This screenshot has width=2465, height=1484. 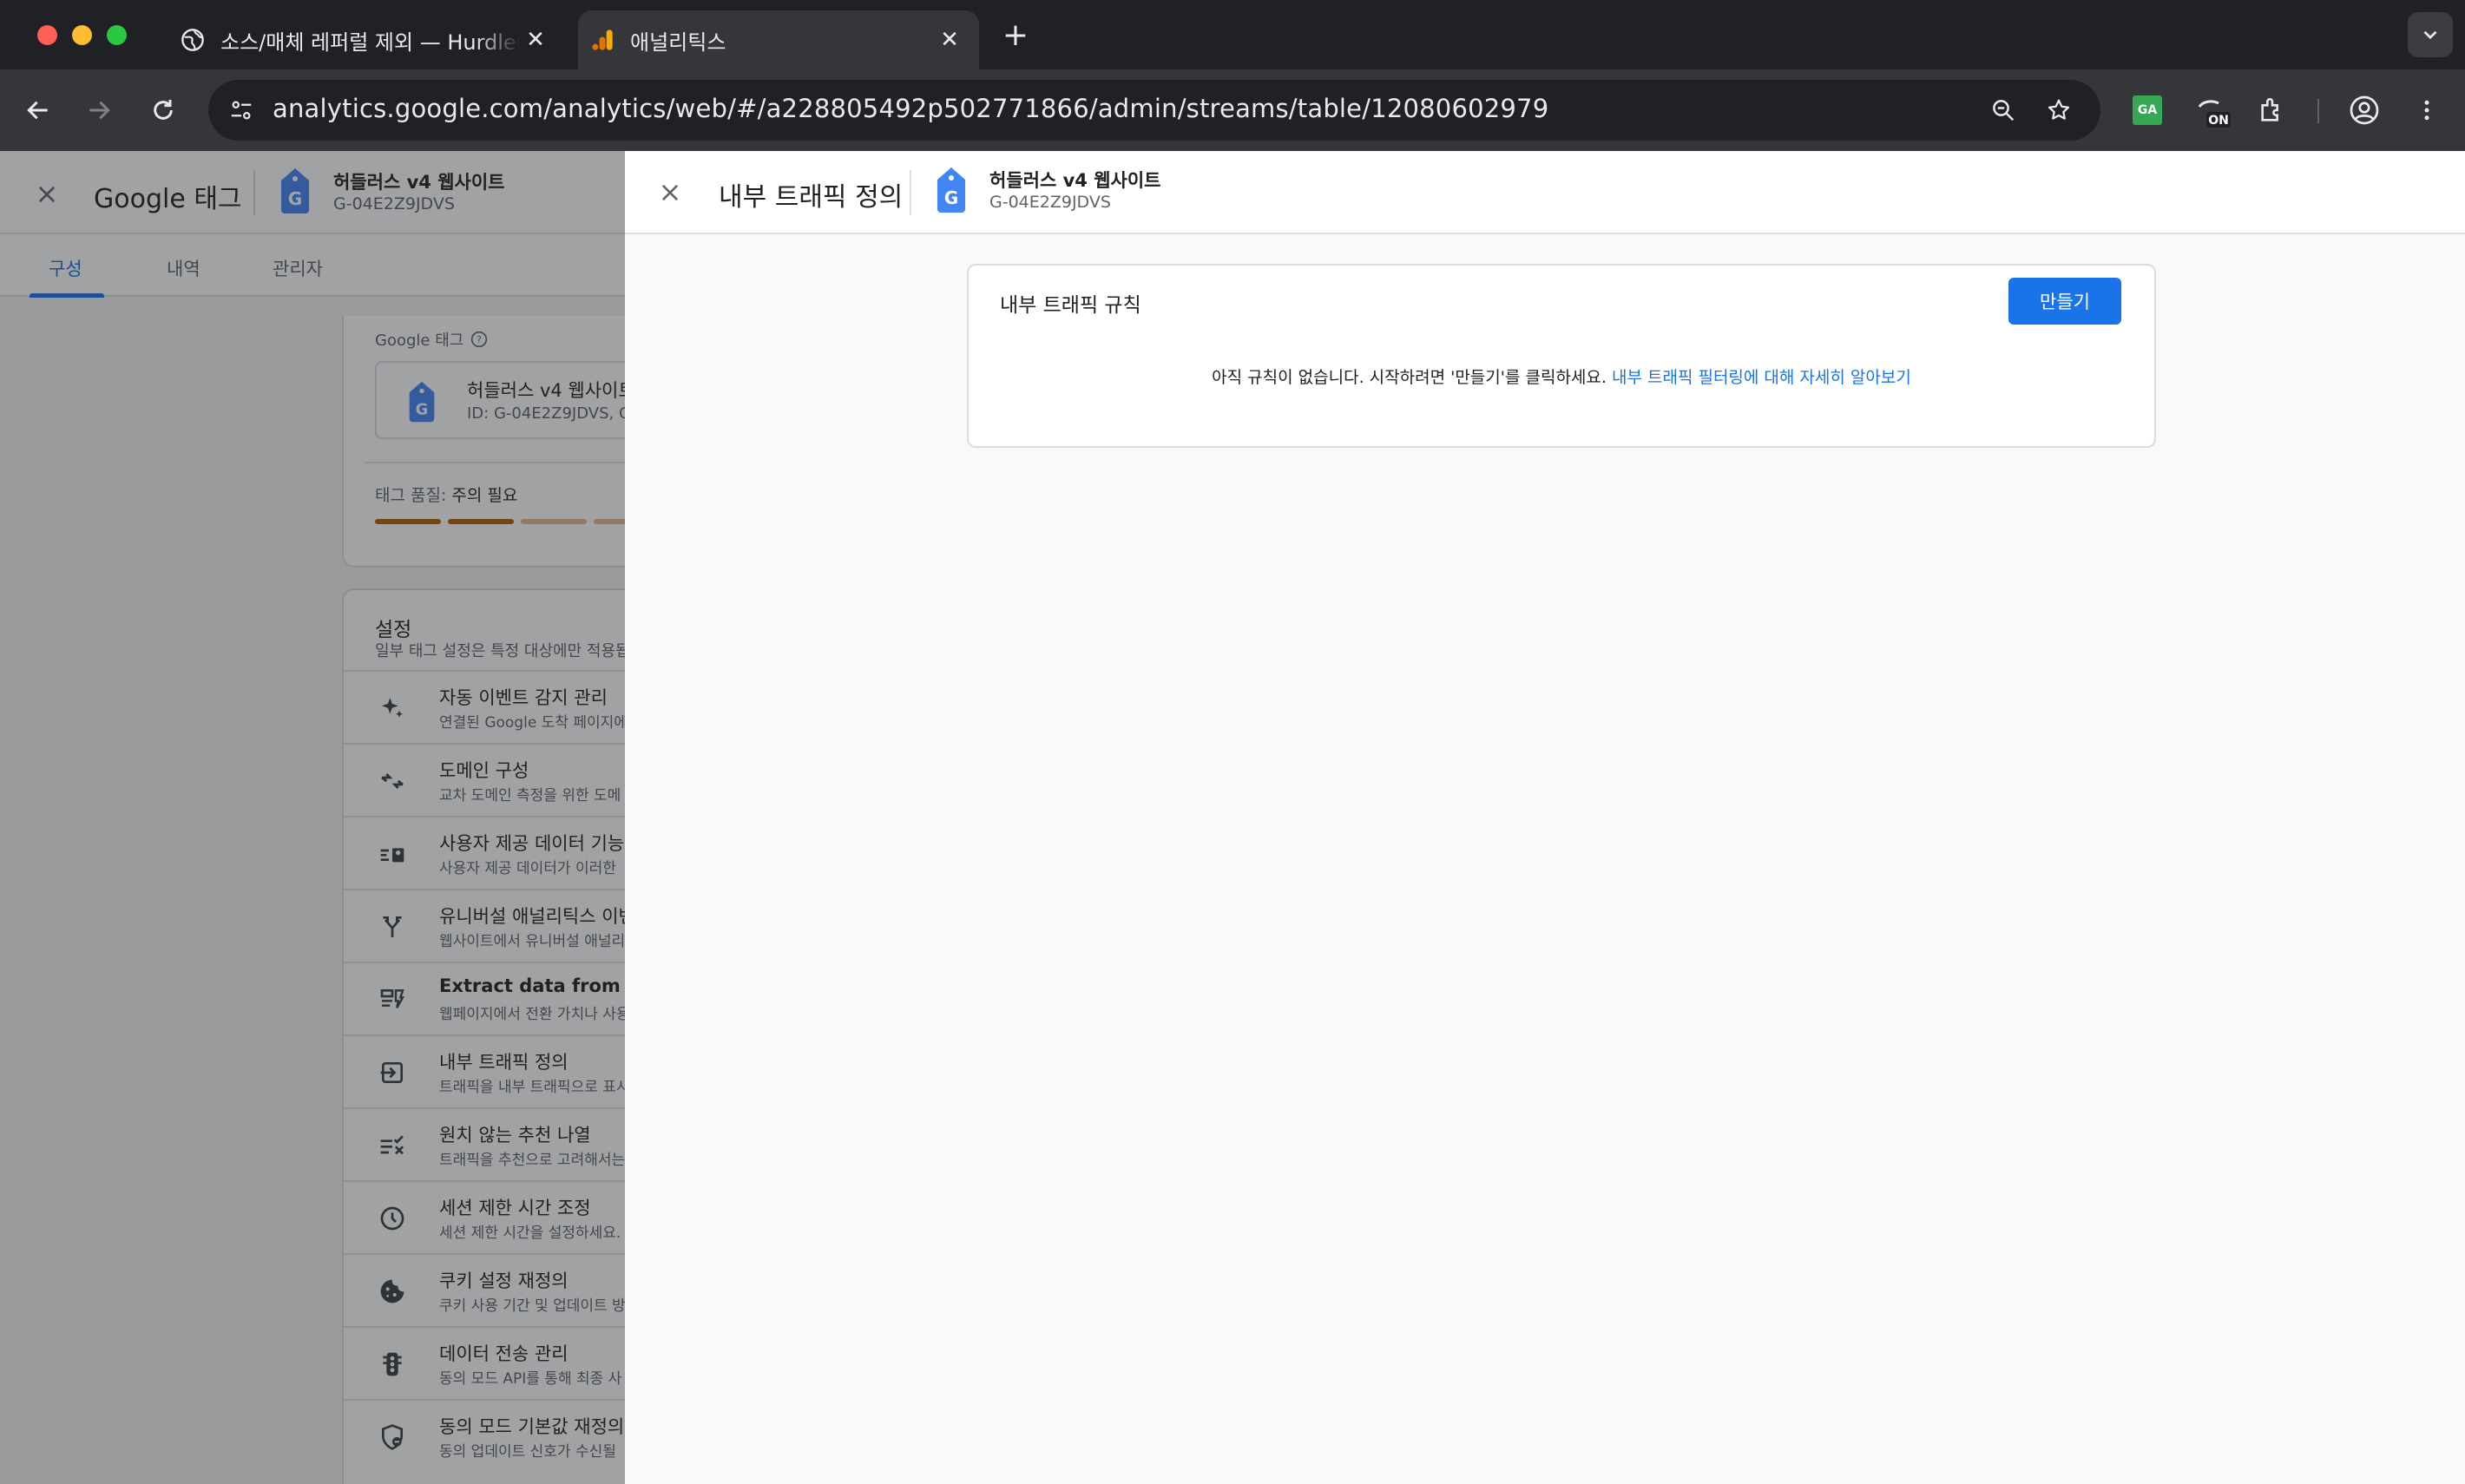 What do you see at coordinates (1761, 377) in the screenshot?
I see `learn-more-link: 내부 트래픽 필터링에 대해 자세히 알아보기` at bounding box center [1761, 377].